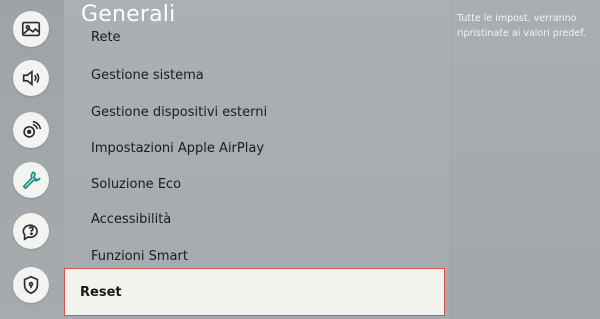 This screenshot has height=319, width=600. Describe the element at coordinates (254, 292) in the screenshot. I see `menu-item-reset: Reset` at that location.